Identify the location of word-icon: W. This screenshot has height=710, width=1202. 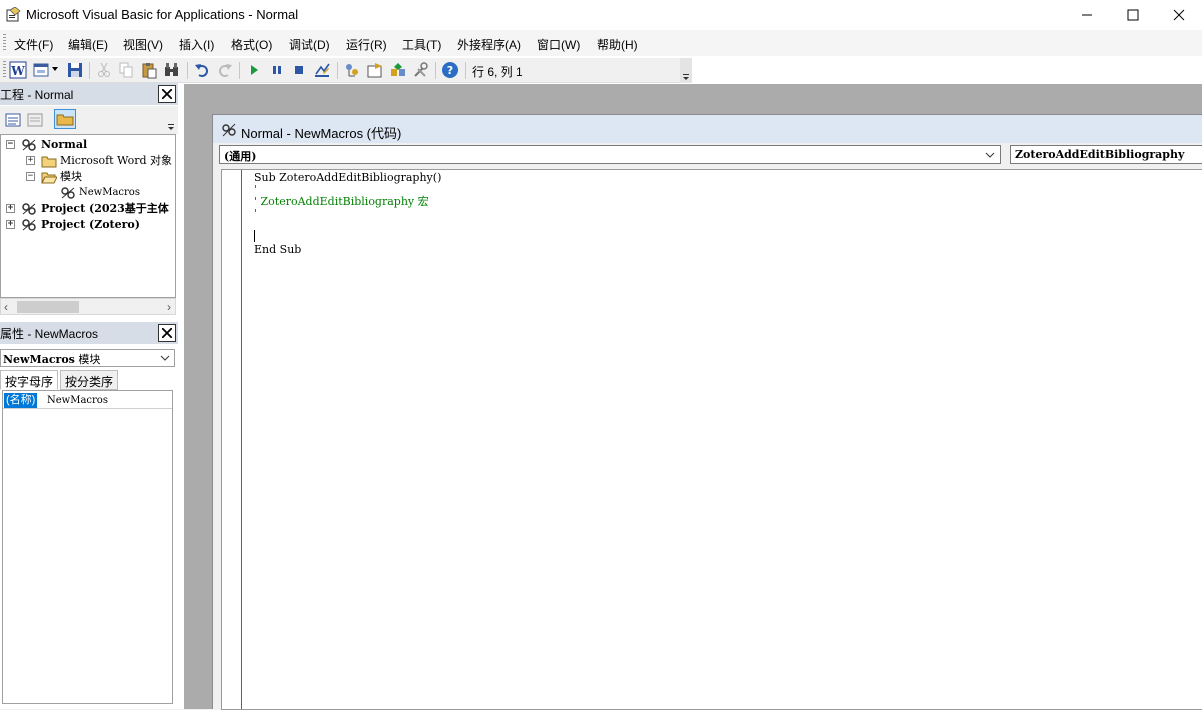
(18, 70).